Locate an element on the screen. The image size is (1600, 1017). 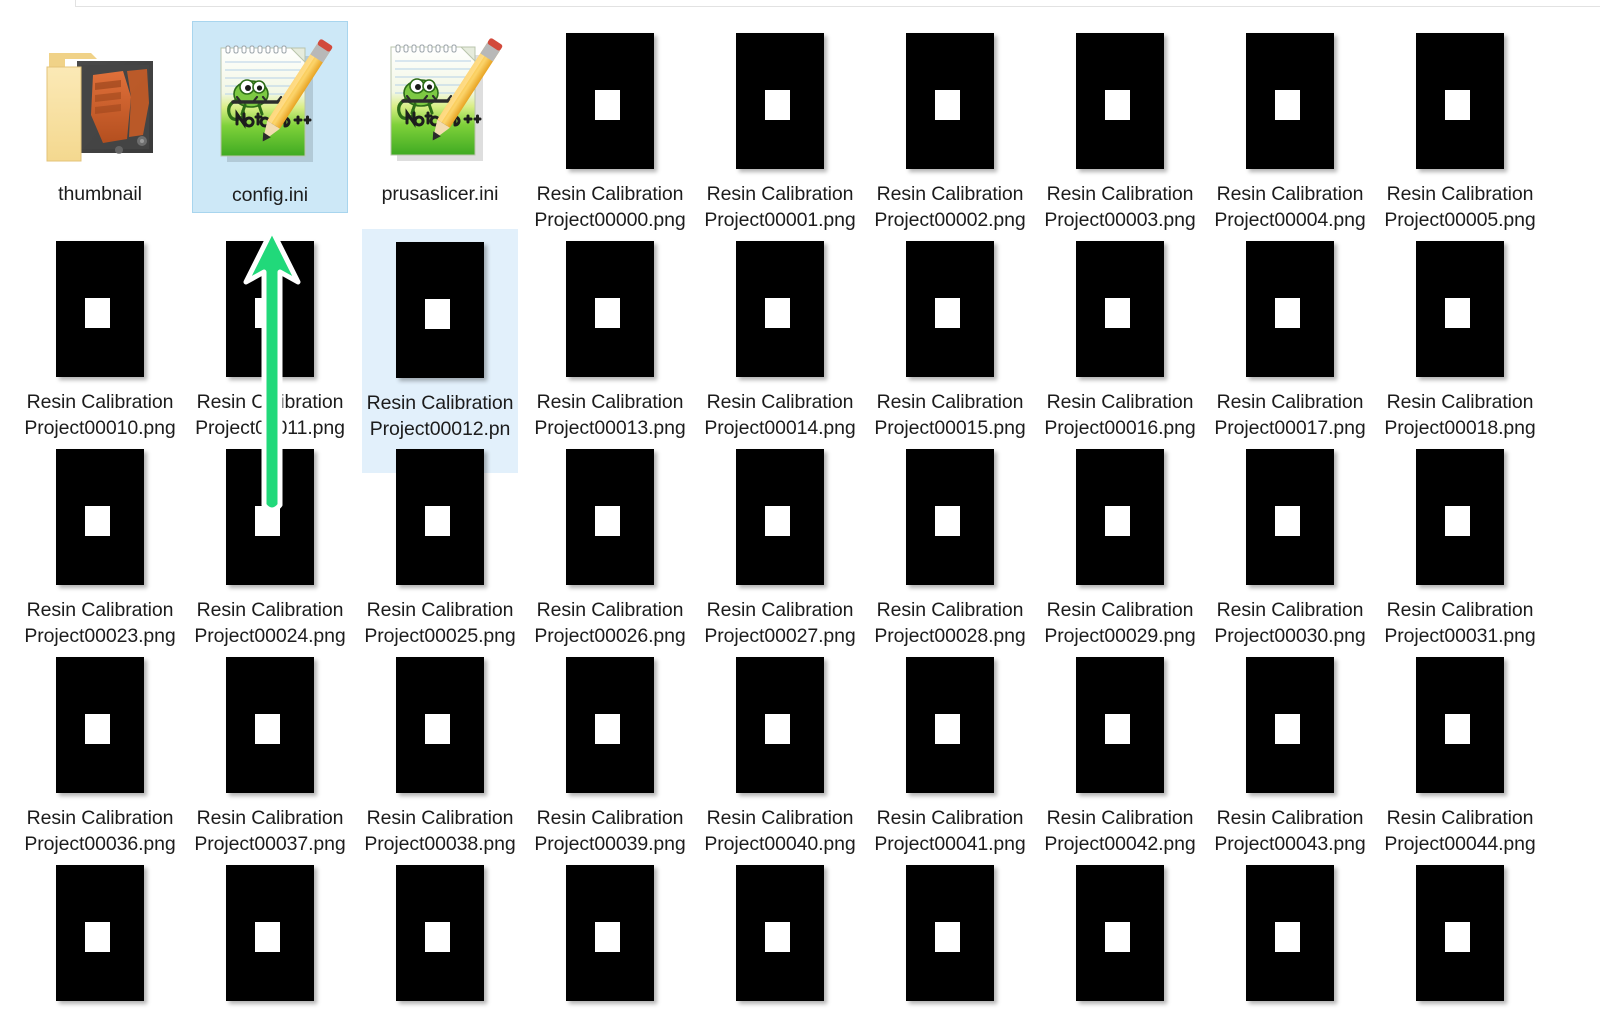
file-item: Resin Calibration Project00025.png is located at coordinates (440, 545).